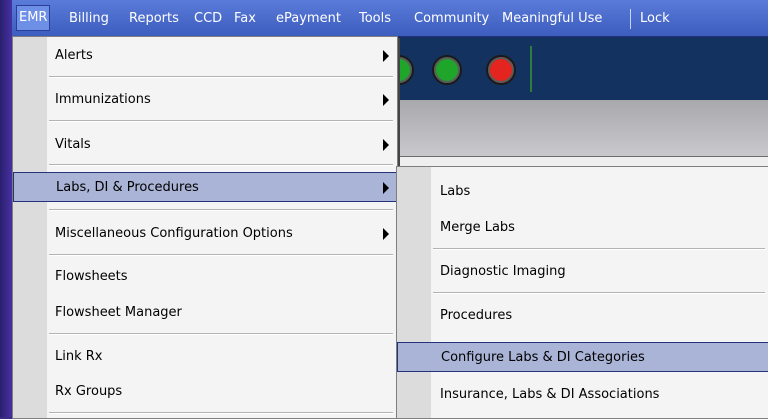 The width and height of the screenshot is (768, 419). Describe the element at coordinates (33, 18) in the screenshot. I see `menu-emr: EMR` at that location.